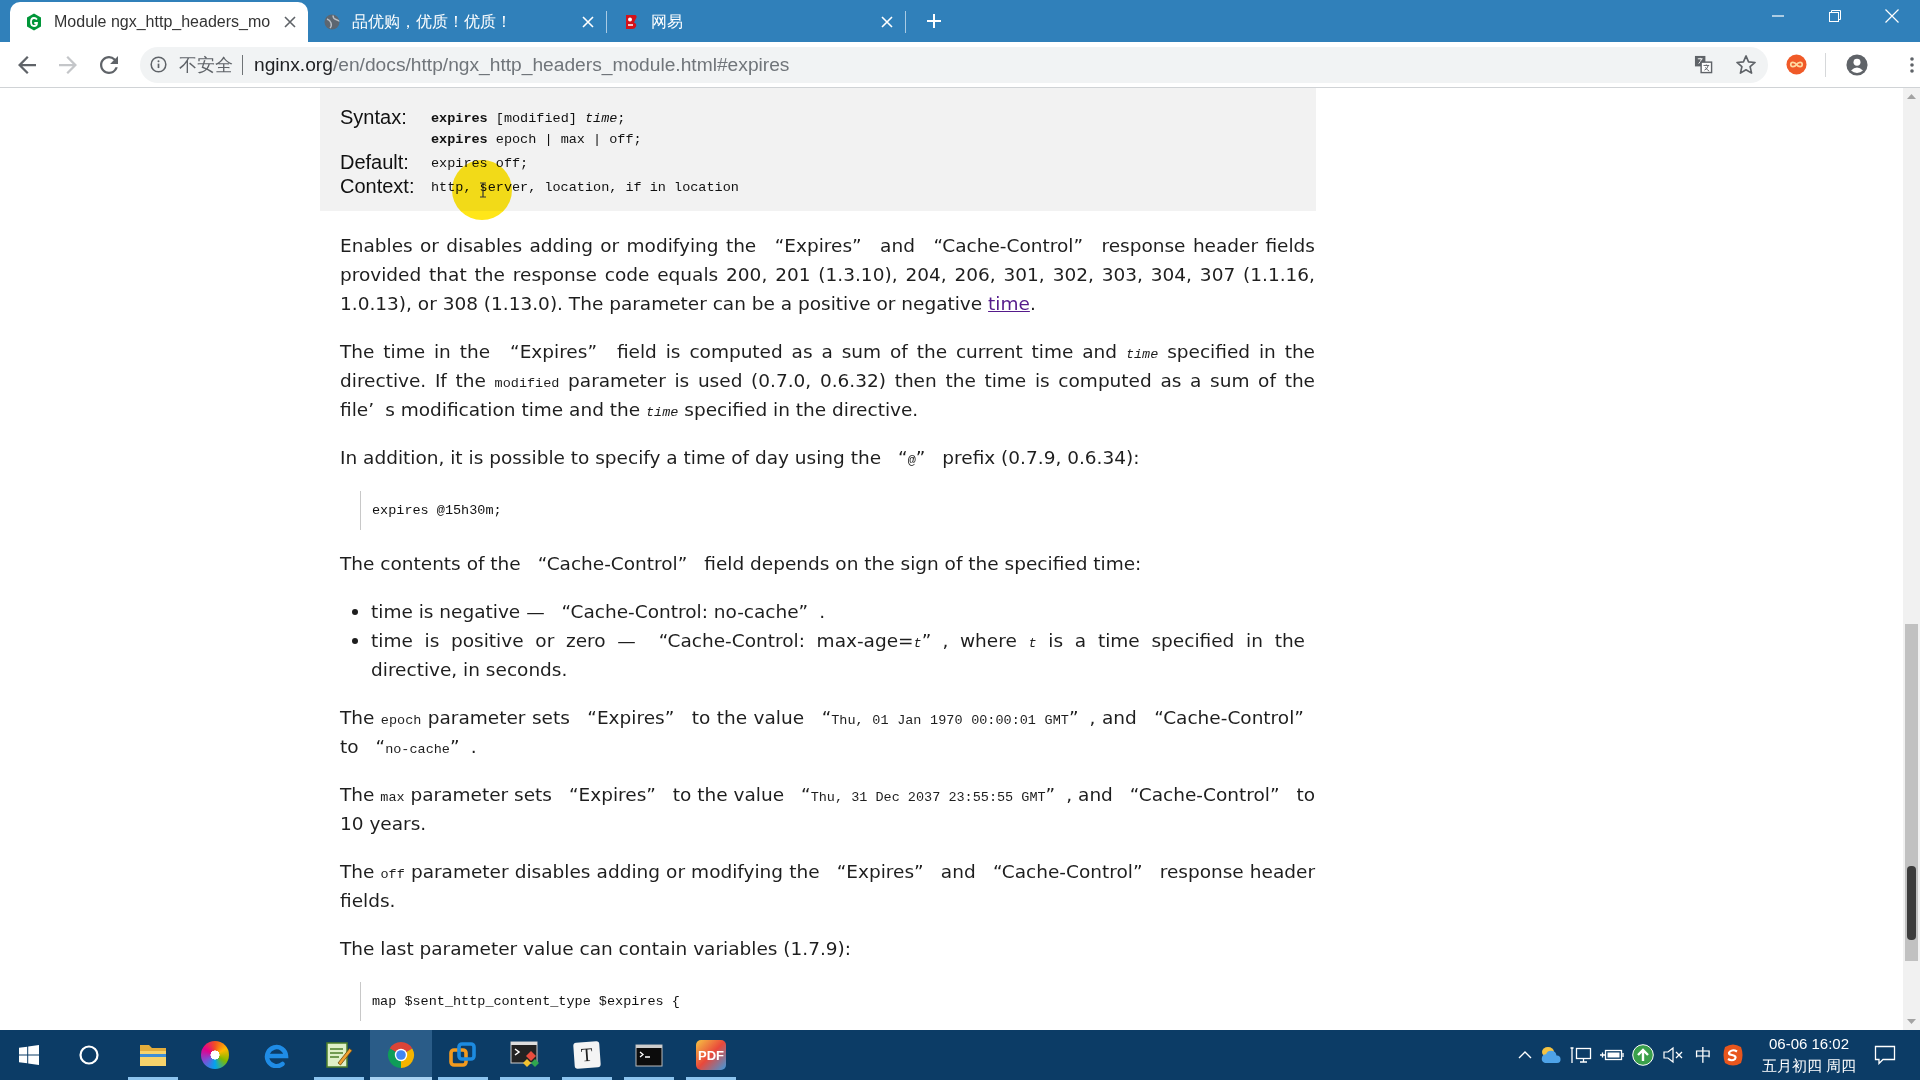 This screenshot has width=1920, height=1080. What do you see at coordinates (827, 275) in the screenshot?
I see `paragraph: Enables or disables adding or modifying the “Expires” and “Cache-Control” response header fields provided that the response code equals 200, 201 (1.3.10), 204, 206, 301, 302, 303, 304, 307 (1.1.16, 1.0.13), or 308 (1.13.0). The parameter can be a positive or negative time.` at bounding box center [827, 275].